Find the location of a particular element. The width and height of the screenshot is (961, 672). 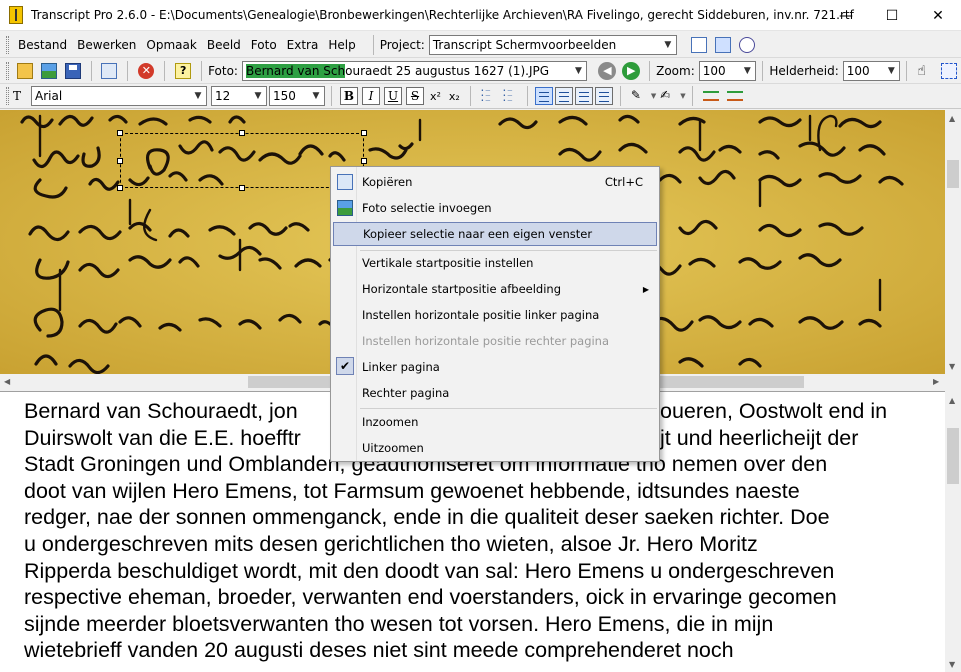

previous-photo-button: ◀ is located at coordinates (607, 71).